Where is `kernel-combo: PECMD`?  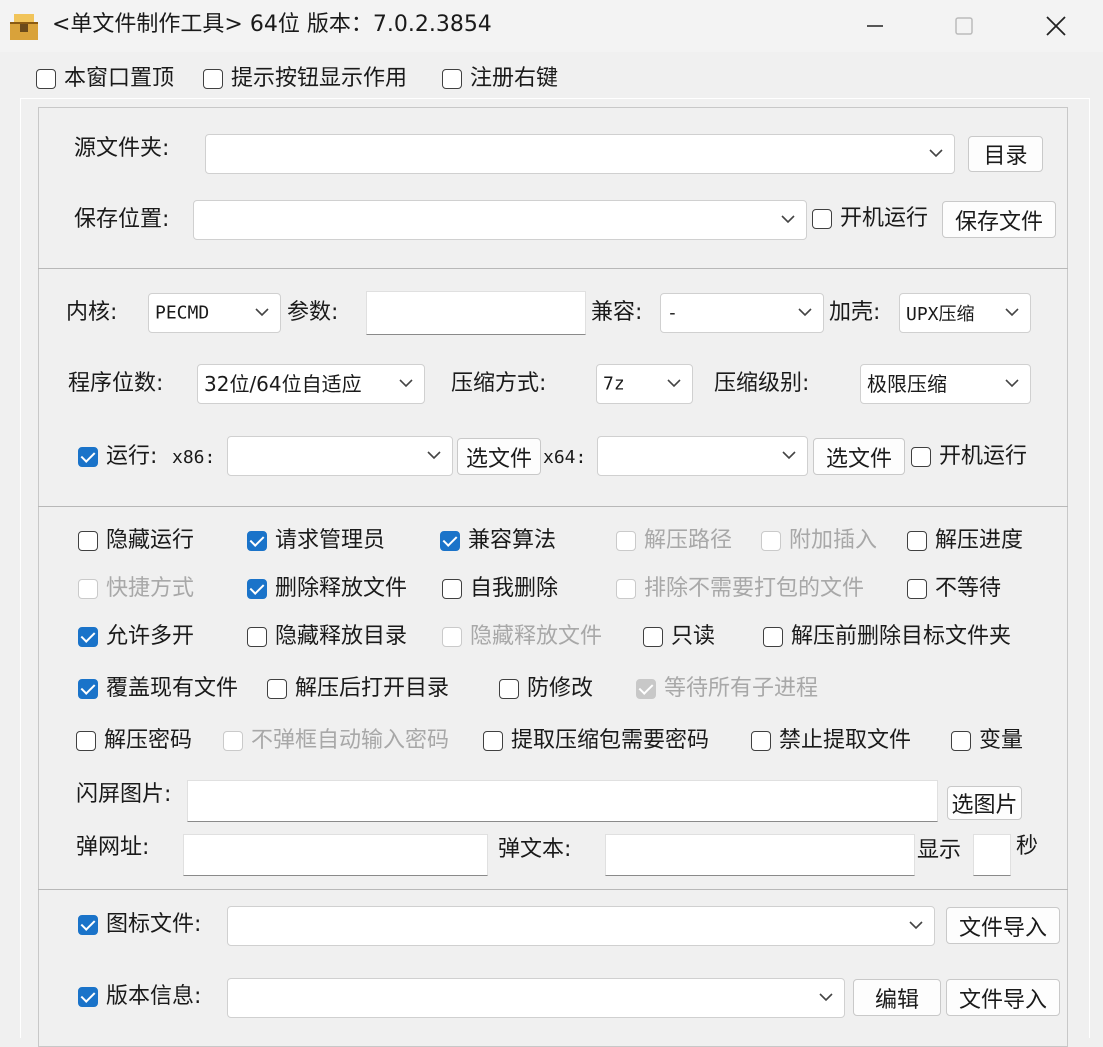 kernel-combo: PECMD is located at coordinates (214, 313).